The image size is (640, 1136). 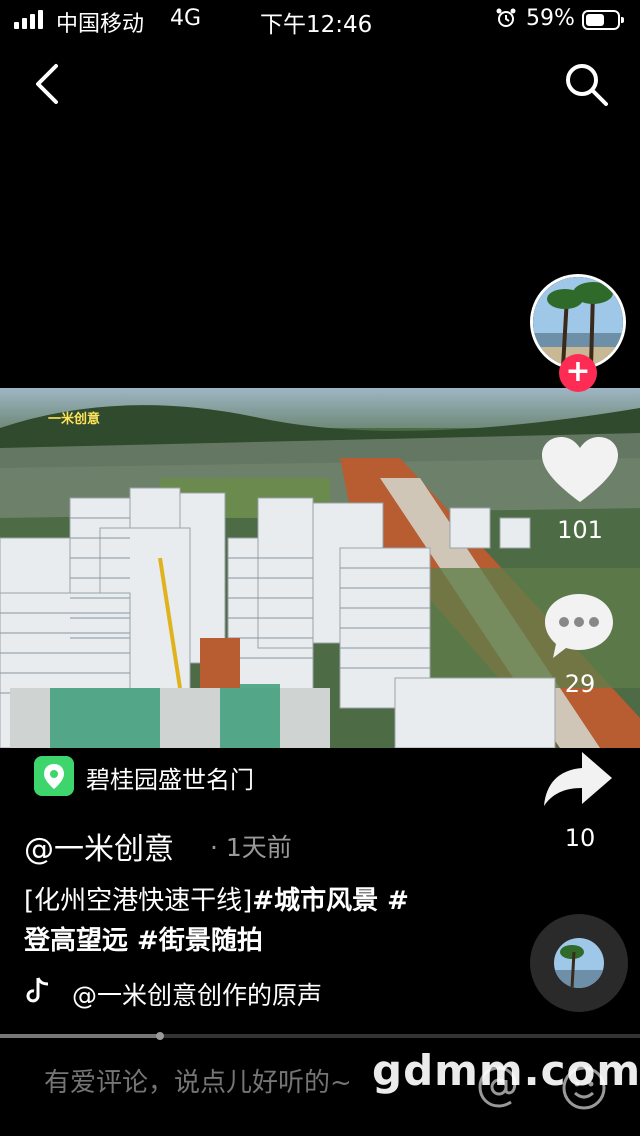 I want to click on hashtag-link: #城市风景 #, so click(x=330, y=901).